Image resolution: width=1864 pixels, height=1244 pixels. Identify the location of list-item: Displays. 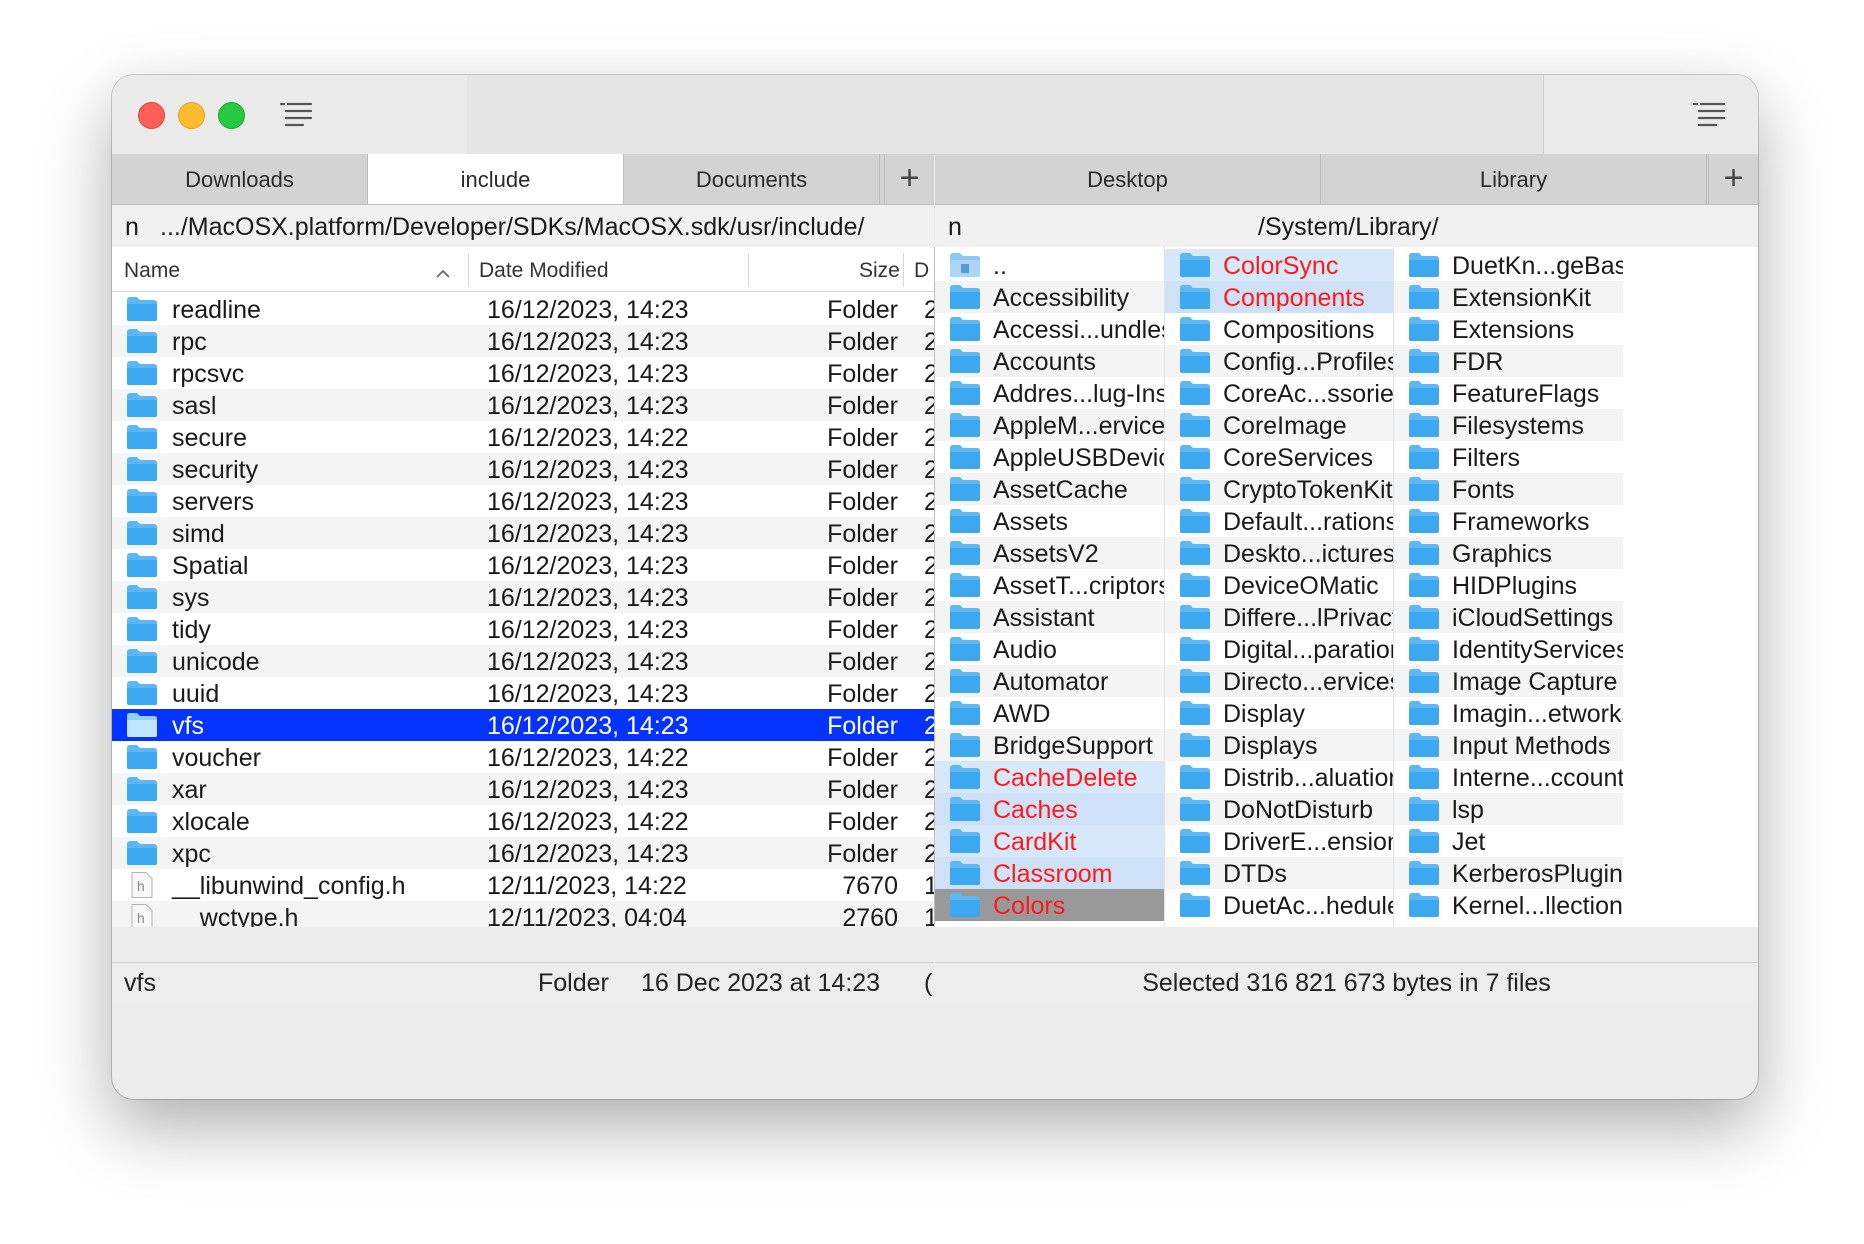
(1279, 745).